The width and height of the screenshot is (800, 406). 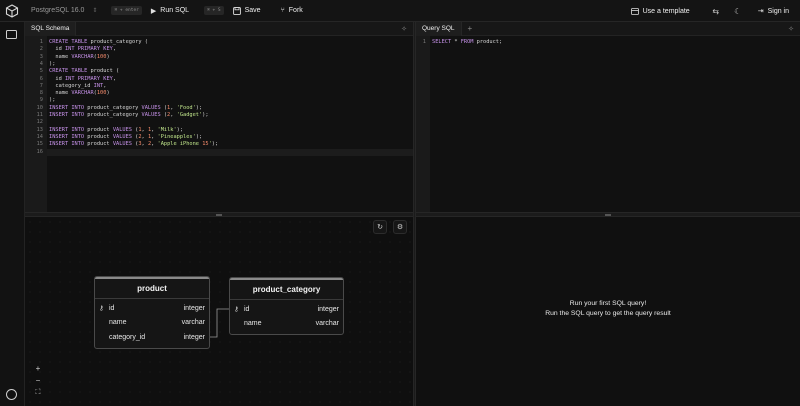 What do you see at coordinates (41, 49) in the screenshot?
I see `line-number: 2` at bounding box center [41, 49].